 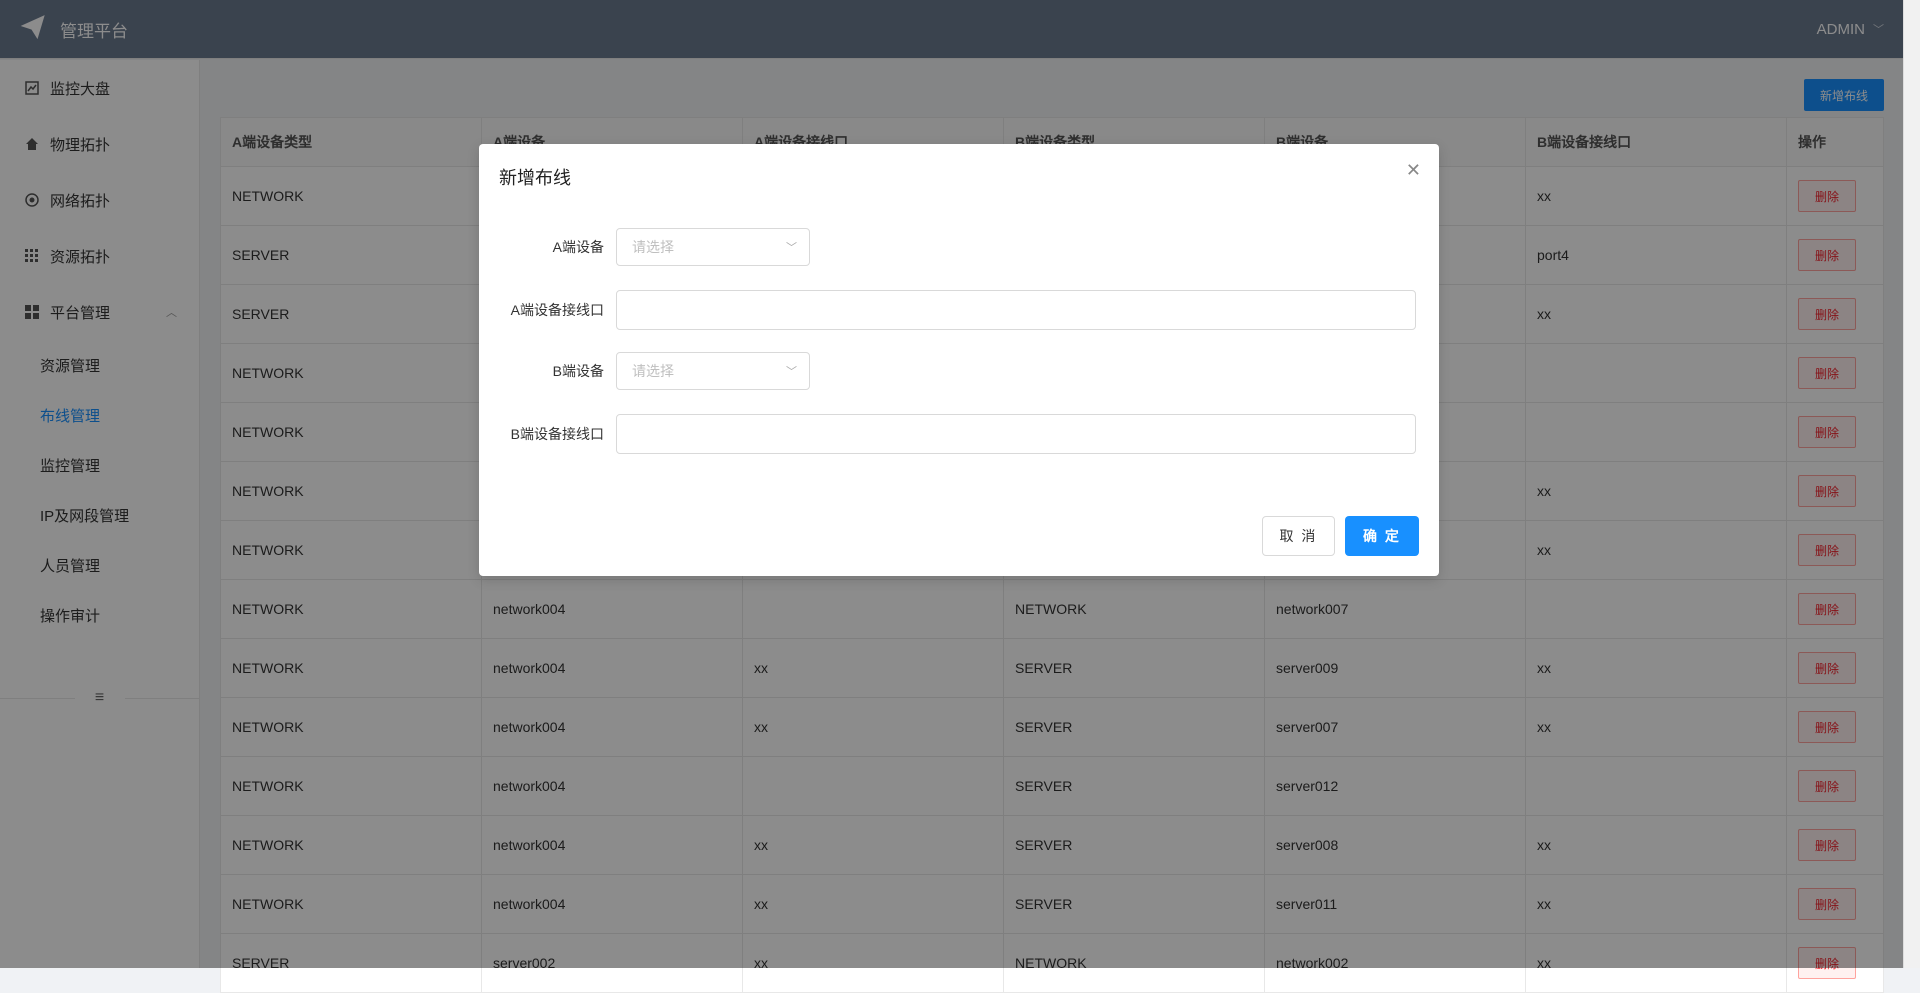 I want to click on cancel-button: 取 消, so click(x=1298, y=536).